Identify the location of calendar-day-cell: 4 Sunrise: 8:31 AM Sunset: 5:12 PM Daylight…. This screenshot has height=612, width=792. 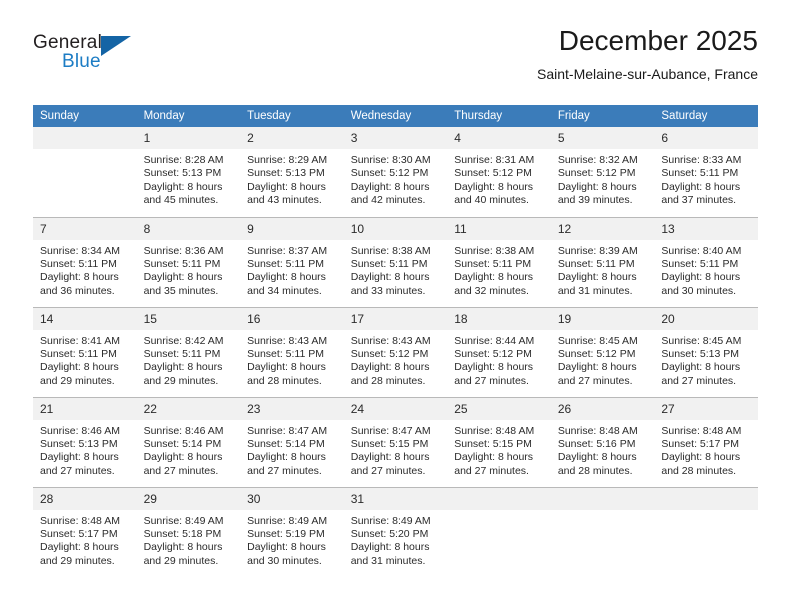
(499, 172).